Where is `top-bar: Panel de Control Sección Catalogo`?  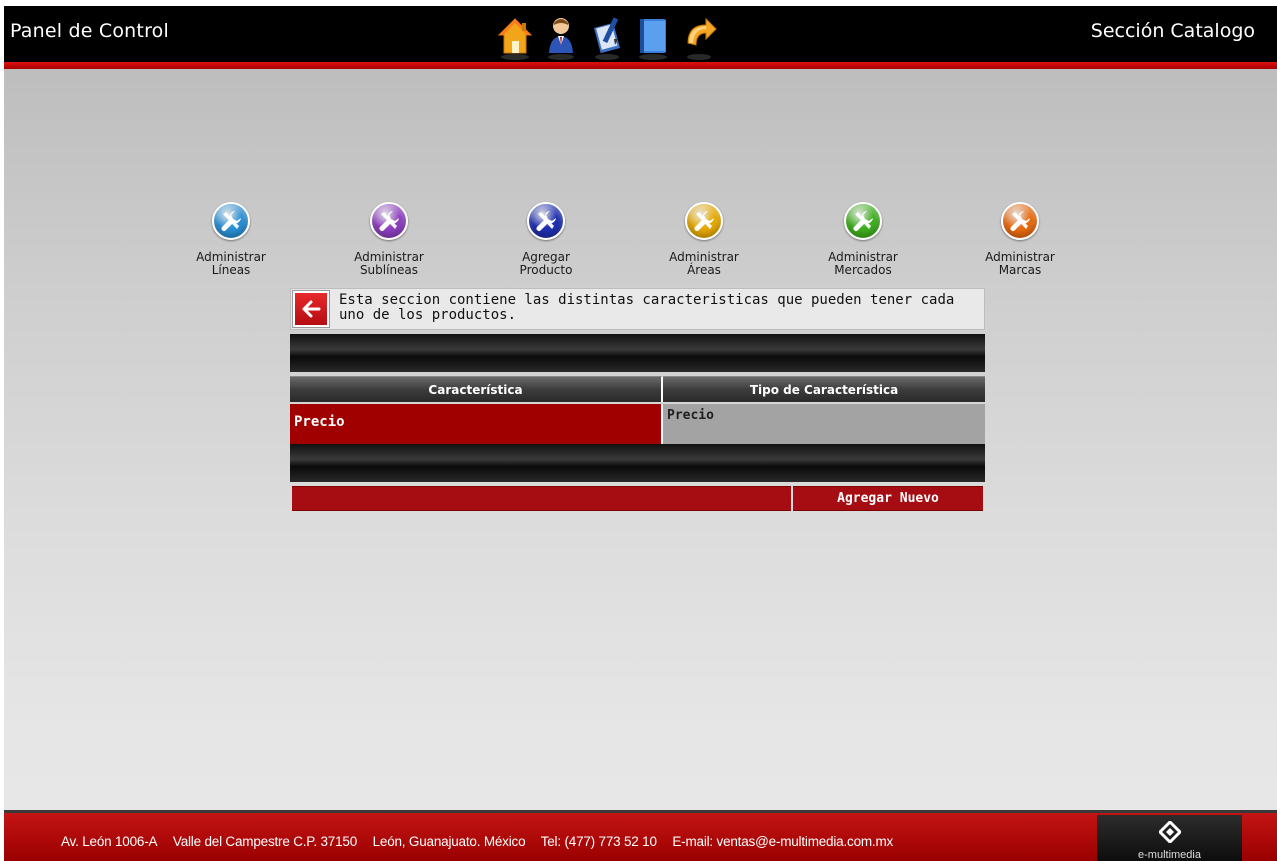
top-bar: Panel de Control Sección Catalogo is located at coordinates (640, 34).